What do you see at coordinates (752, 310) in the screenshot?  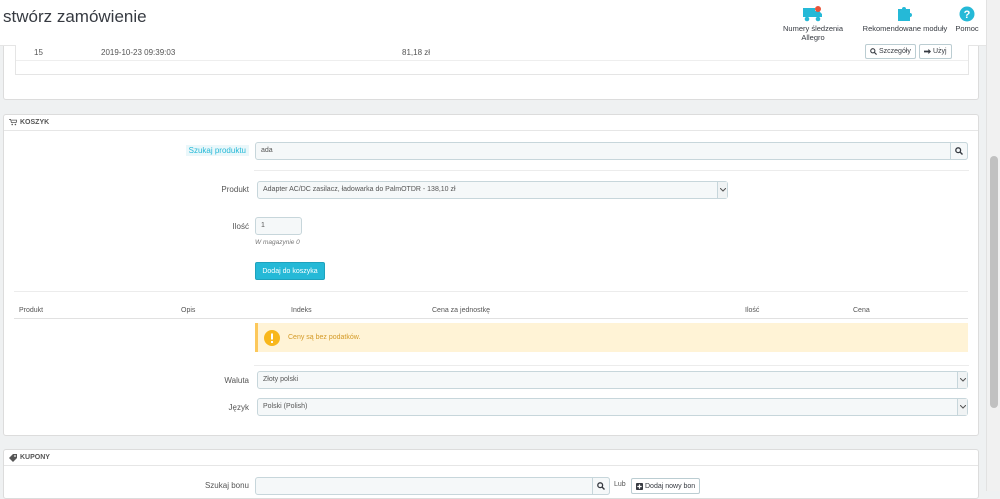 I see `column-header-quantity: Ilość` at bounding box center [752, 310].